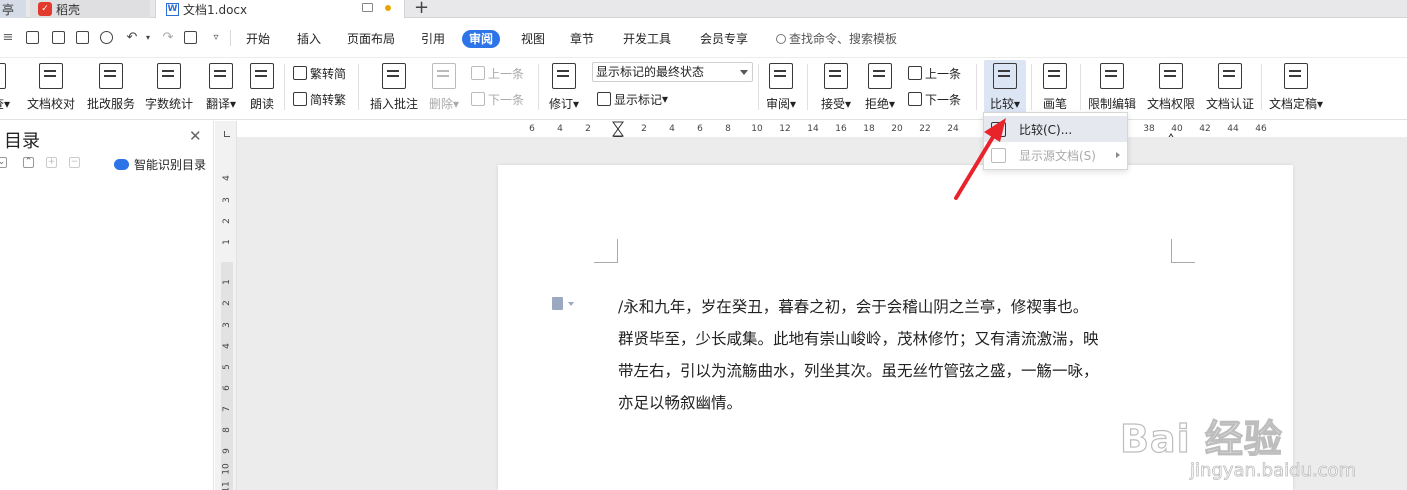 The height and width of the screenshot is (490, 1407). Describe the element at coordinates (261, 104) in the screenshot. I see `read-aloud-label: 朗读` at that location.